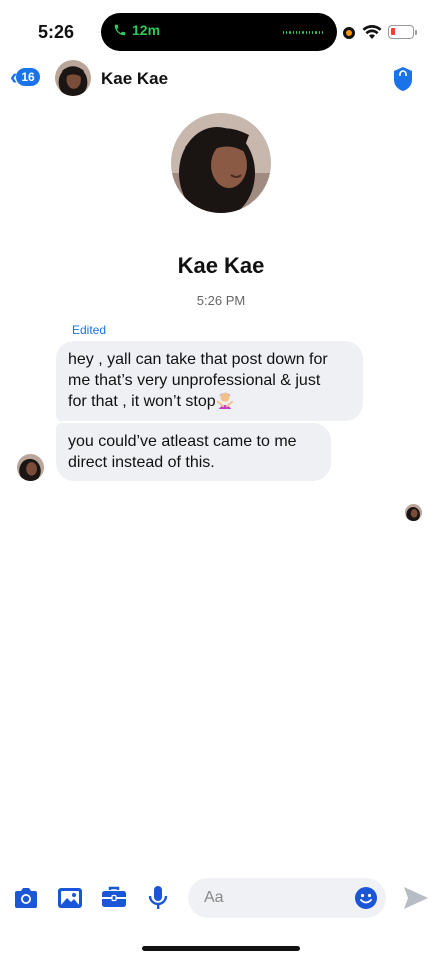 This screenshot has width=442, height=960. What do you see at coordinates (221, 265) in the screenshot?
I see `profile-name: Kae Kae` at bounding box center [221, 265].